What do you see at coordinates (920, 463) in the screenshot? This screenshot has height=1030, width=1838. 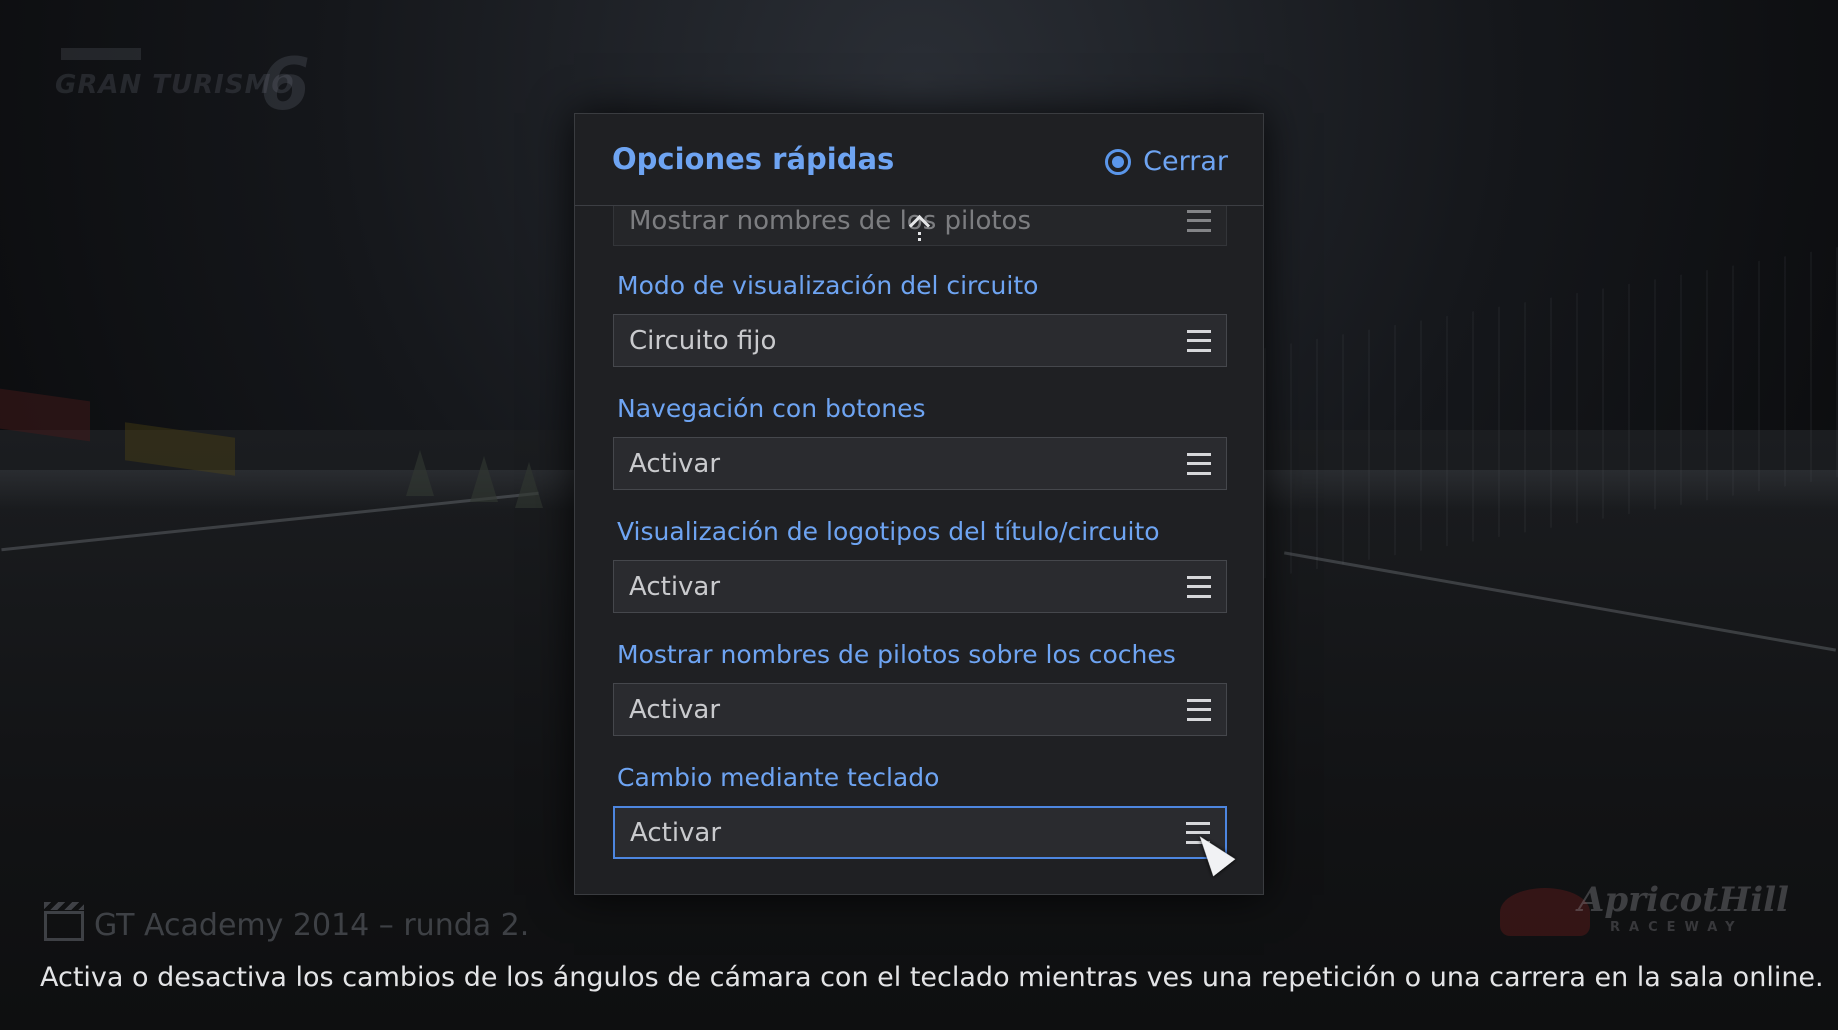 I see `option-select-button-navigation: Activar` at bounding box center [920, 463].